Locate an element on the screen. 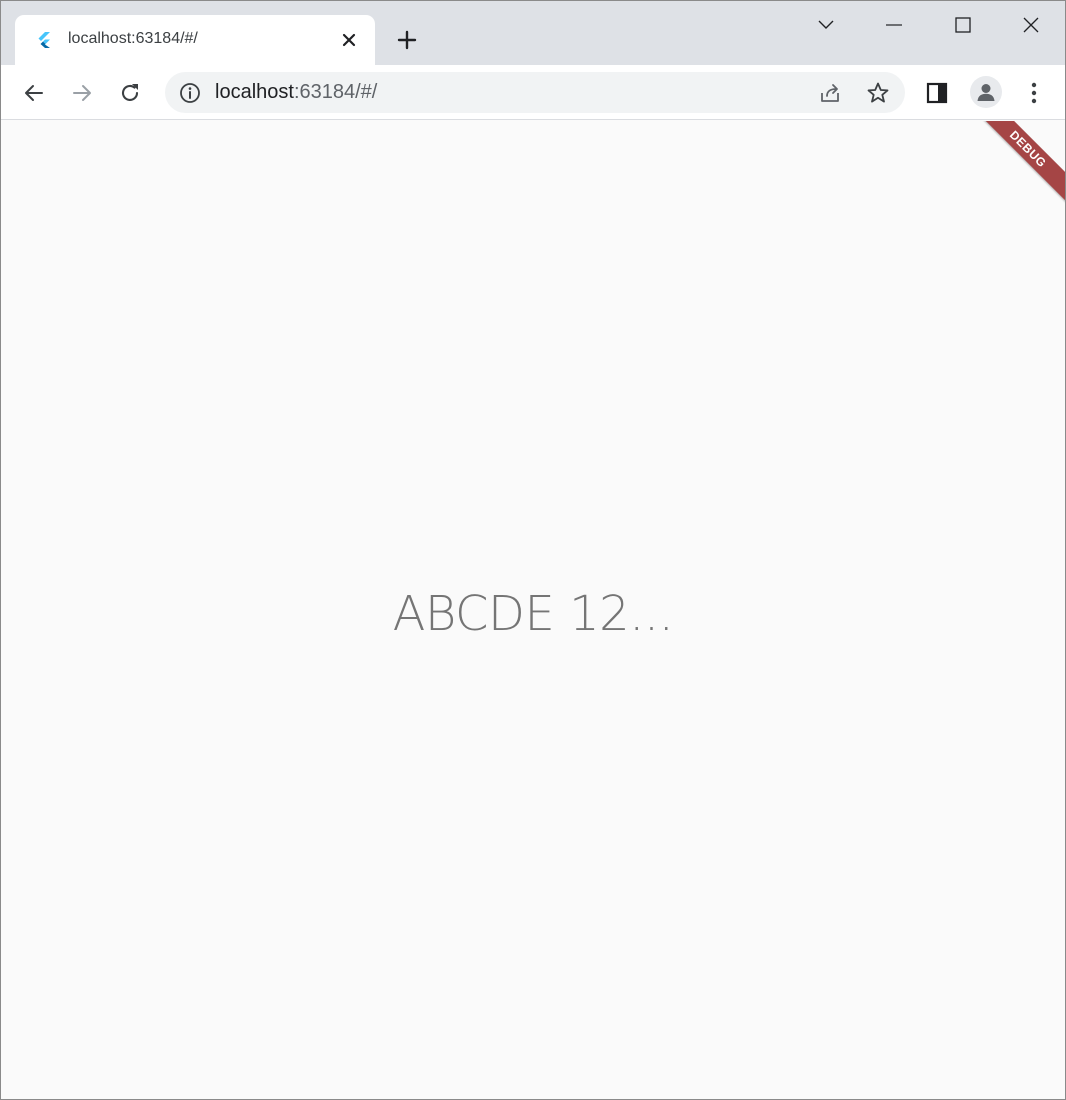 The image size is (1066, 1100). browser-toolbar: localhost:63184/#/ is located at coordinates (533, 92).